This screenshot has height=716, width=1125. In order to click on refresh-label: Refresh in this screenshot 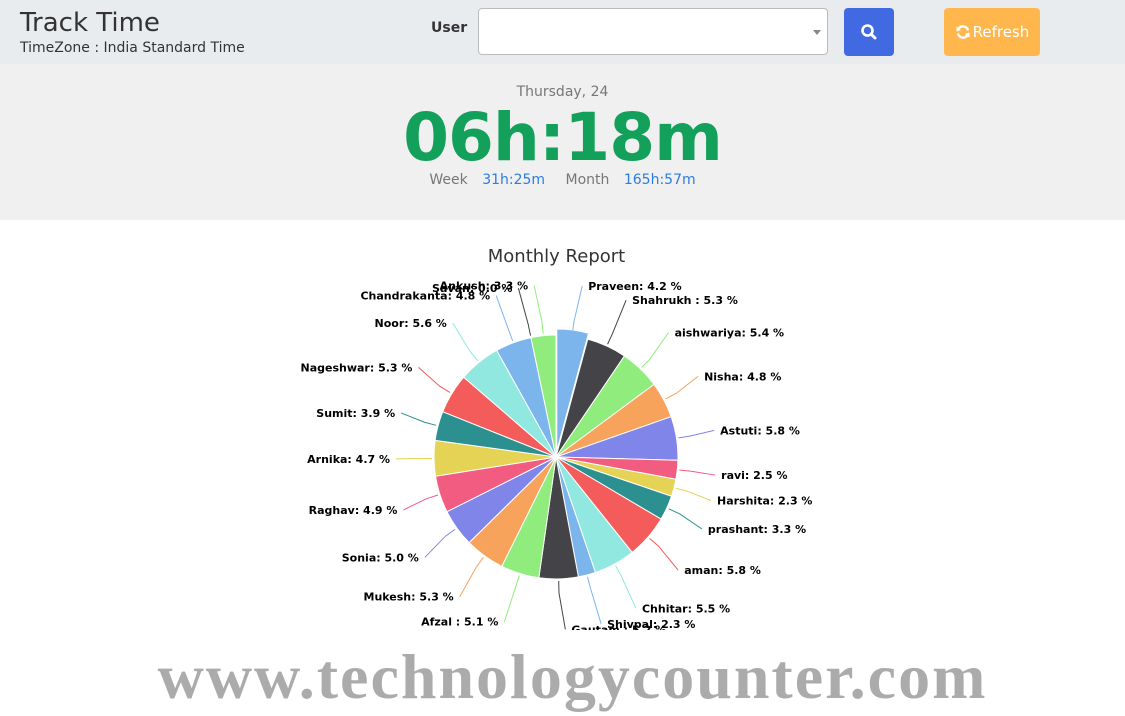, I will do `click(1001, 32)`.